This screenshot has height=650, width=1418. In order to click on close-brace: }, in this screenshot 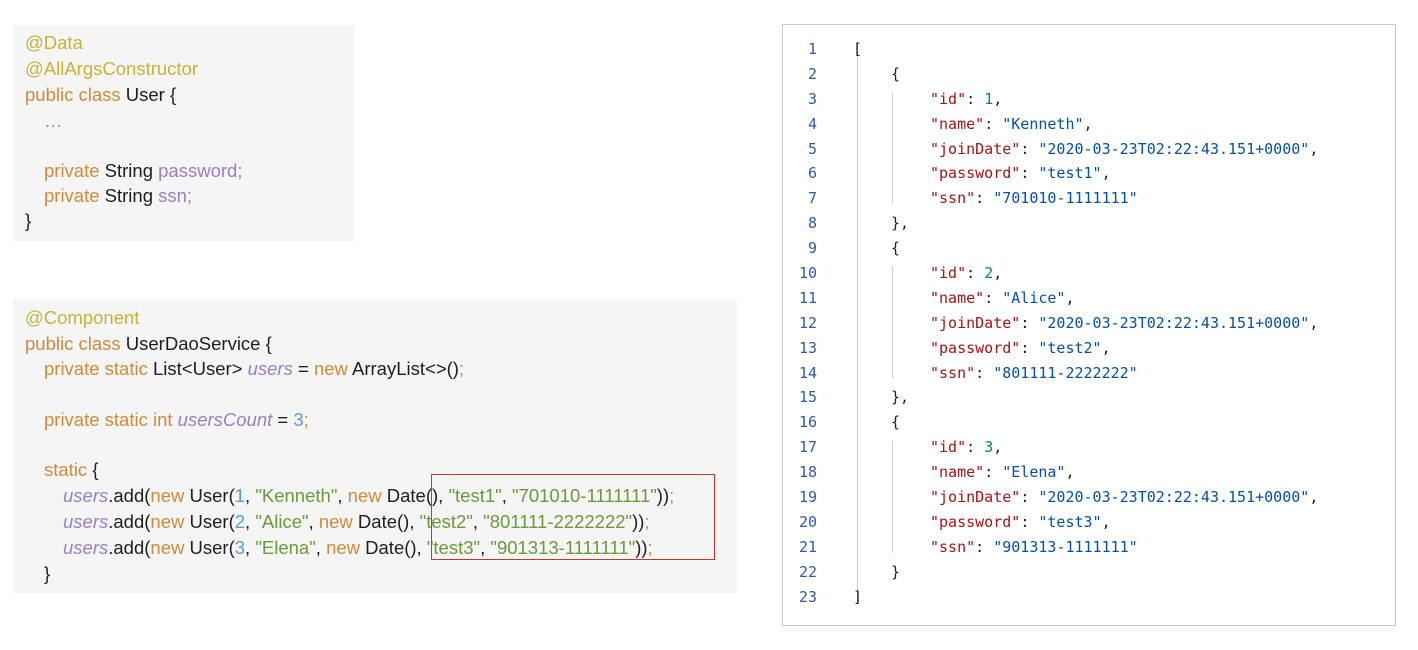, I will do `click(900, 397)`.